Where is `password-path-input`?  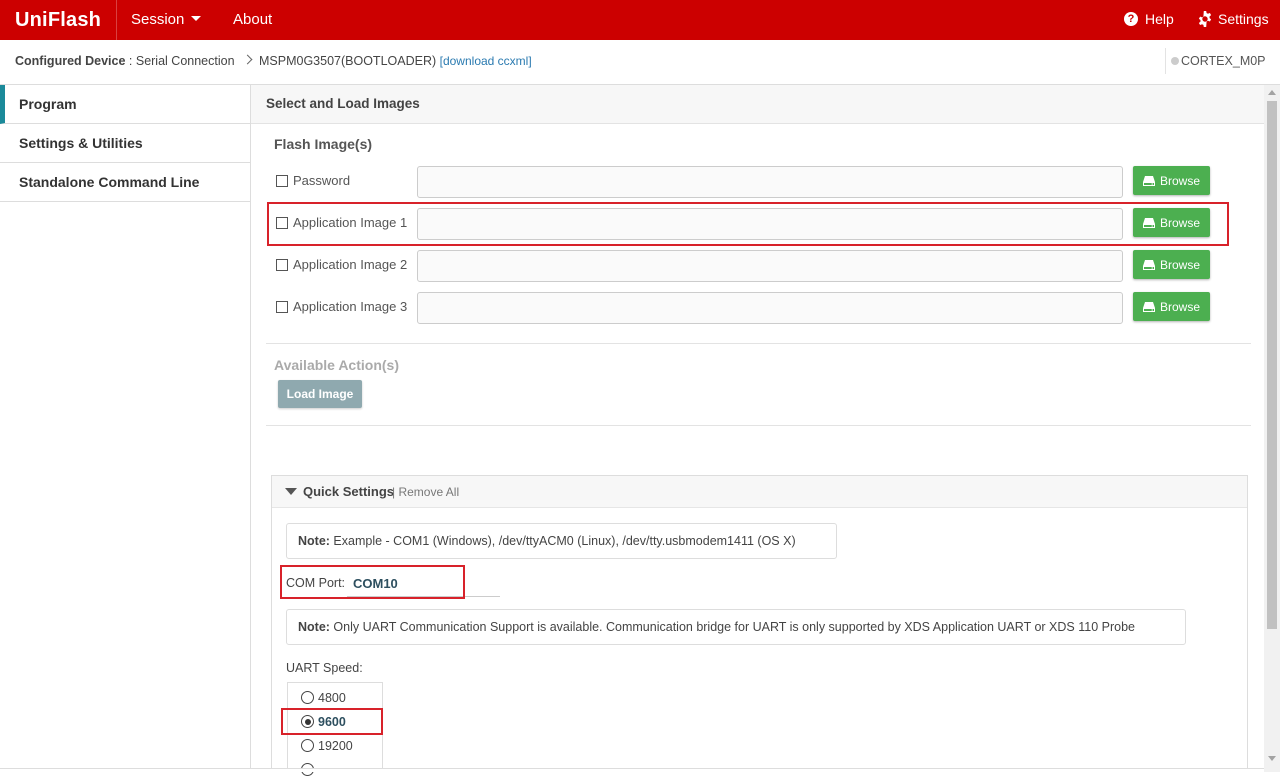
password-path-input is located at coordinates (770, 182).